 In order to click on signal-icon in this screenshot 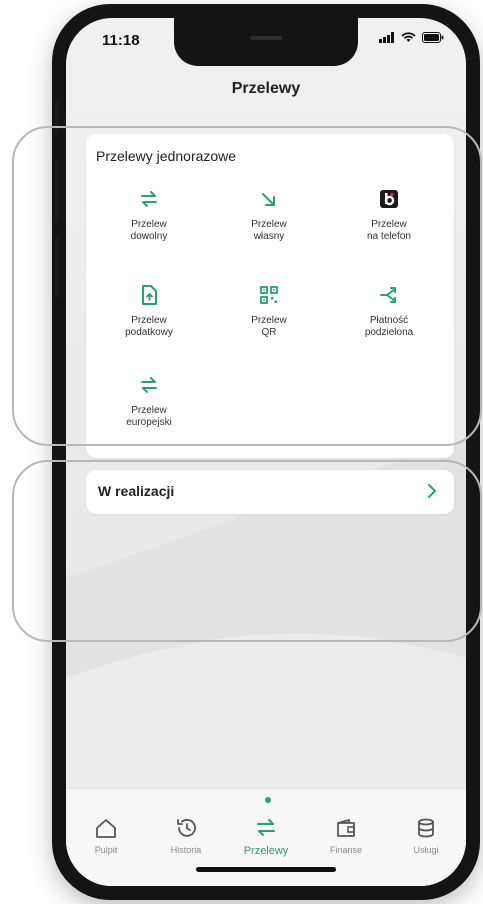, I will do `click(386, 37)`.